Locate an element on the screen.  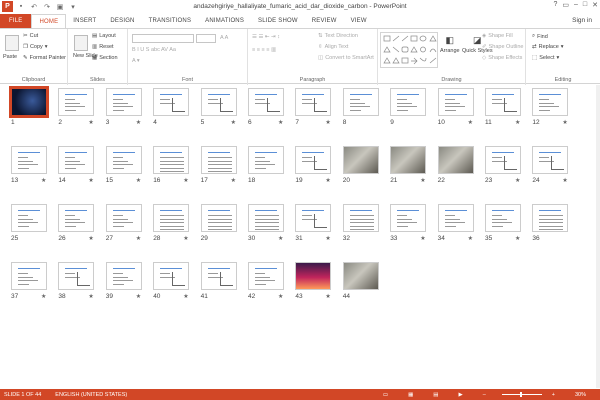
font-color-button: A ▾ is located at coordinates (136, 61).